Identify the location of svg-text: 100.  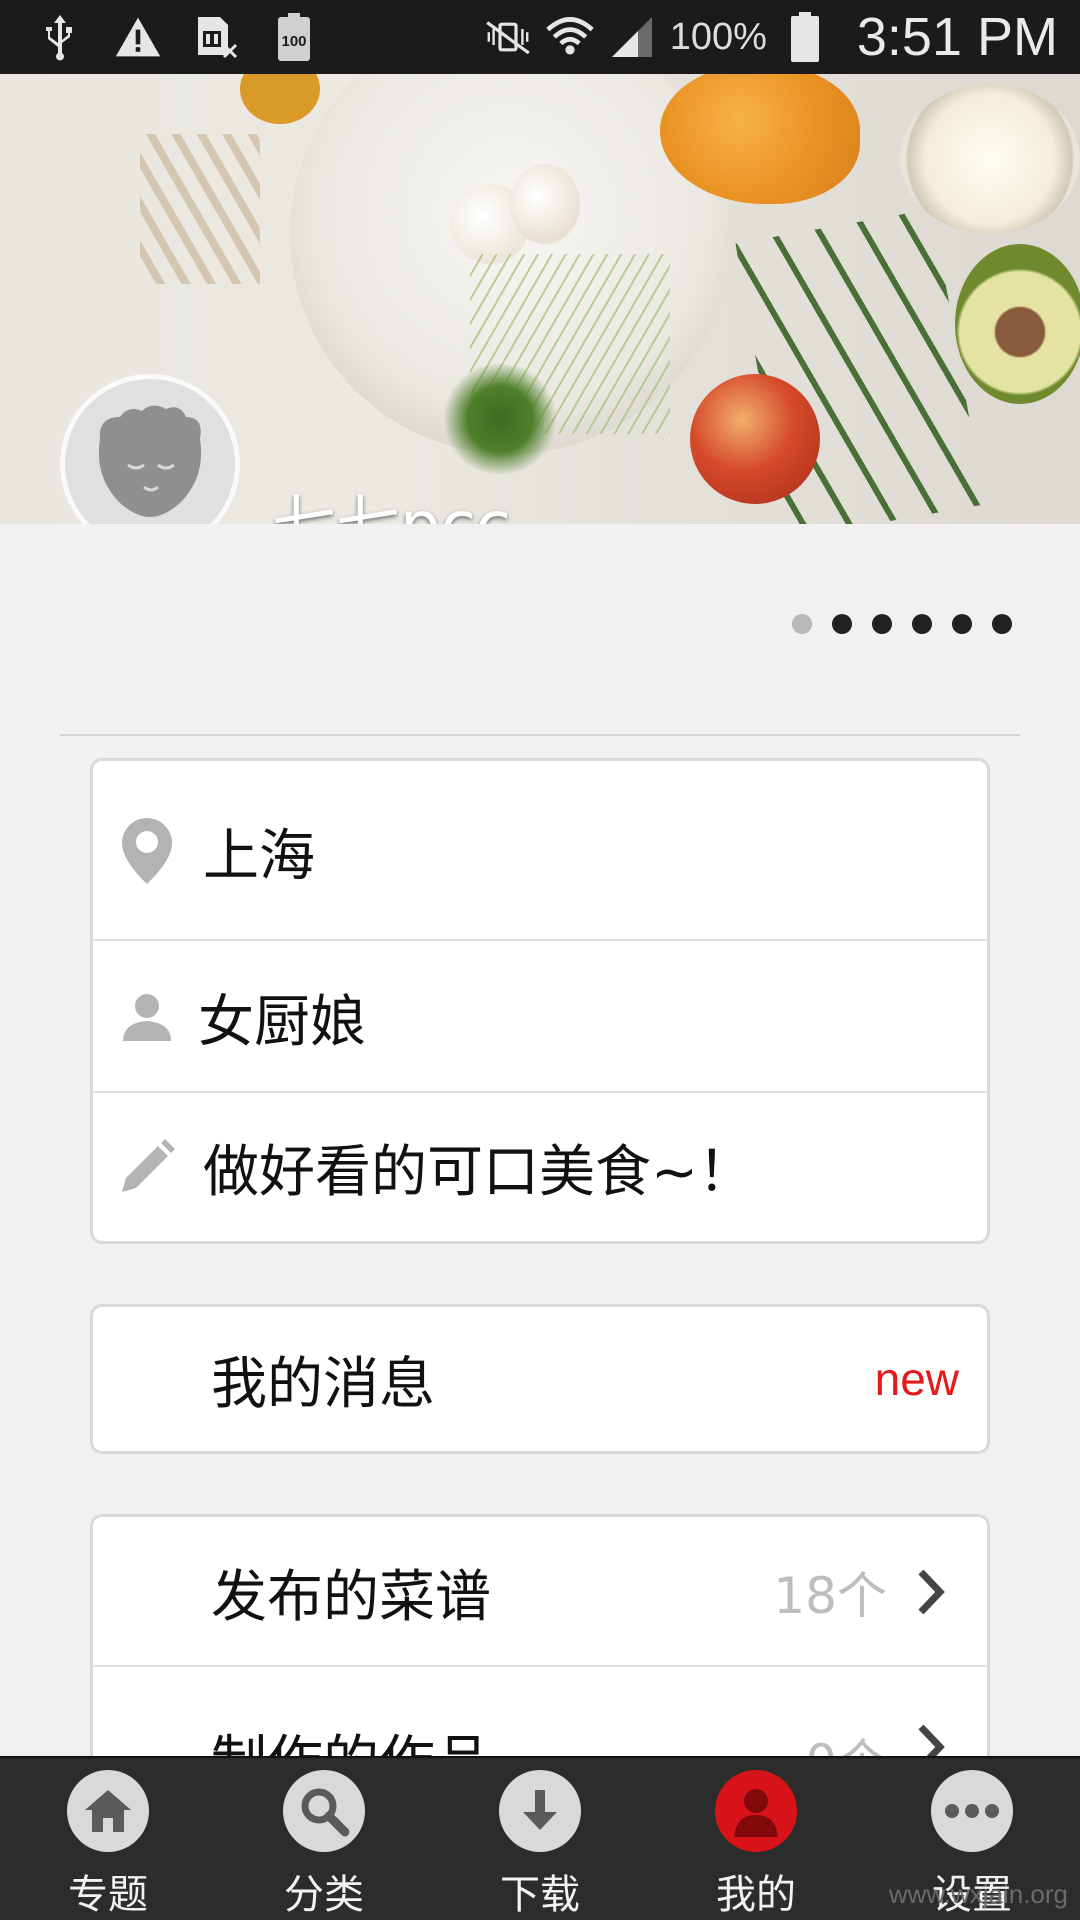
(293, 41).